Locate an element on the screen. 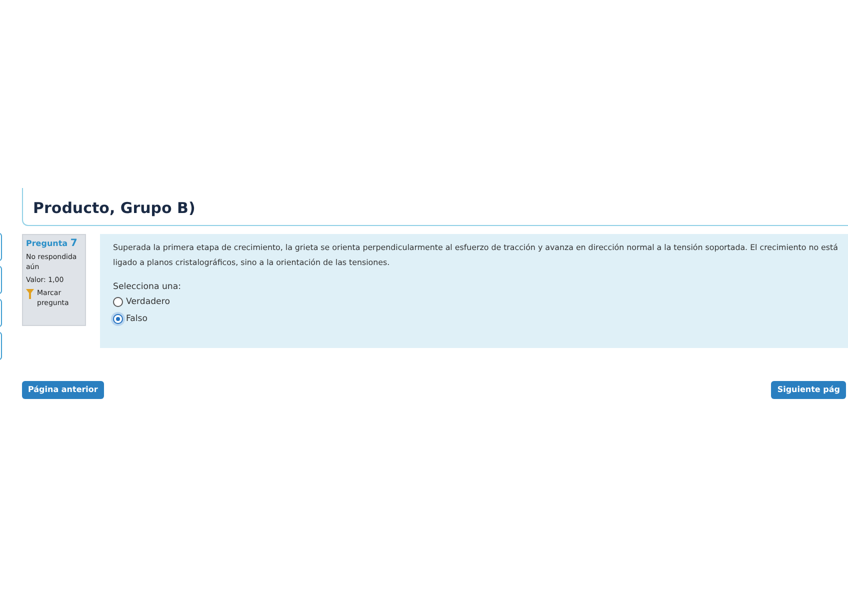  option-label: Verdadero is located at coordinates (148, 302).